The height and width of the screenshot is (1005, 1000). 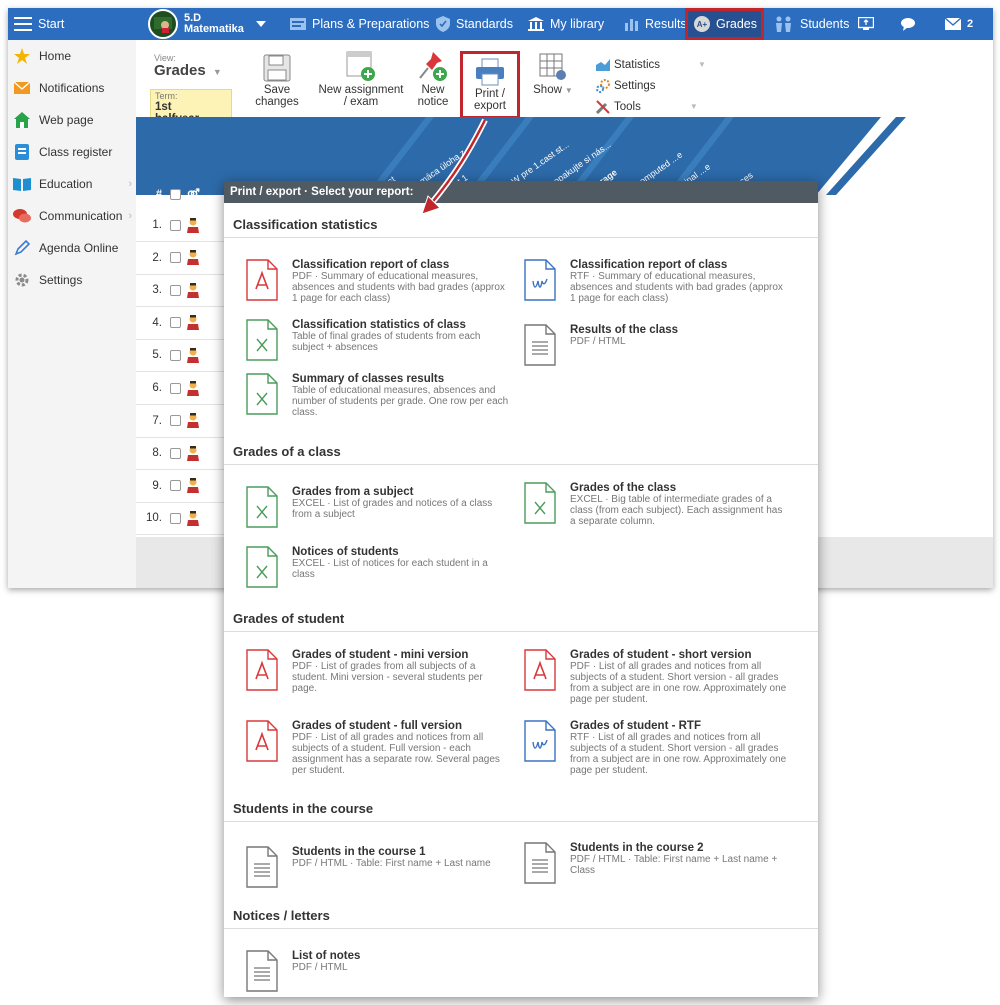 I want to click on hamburger-icon, so click(x=23, y=24).